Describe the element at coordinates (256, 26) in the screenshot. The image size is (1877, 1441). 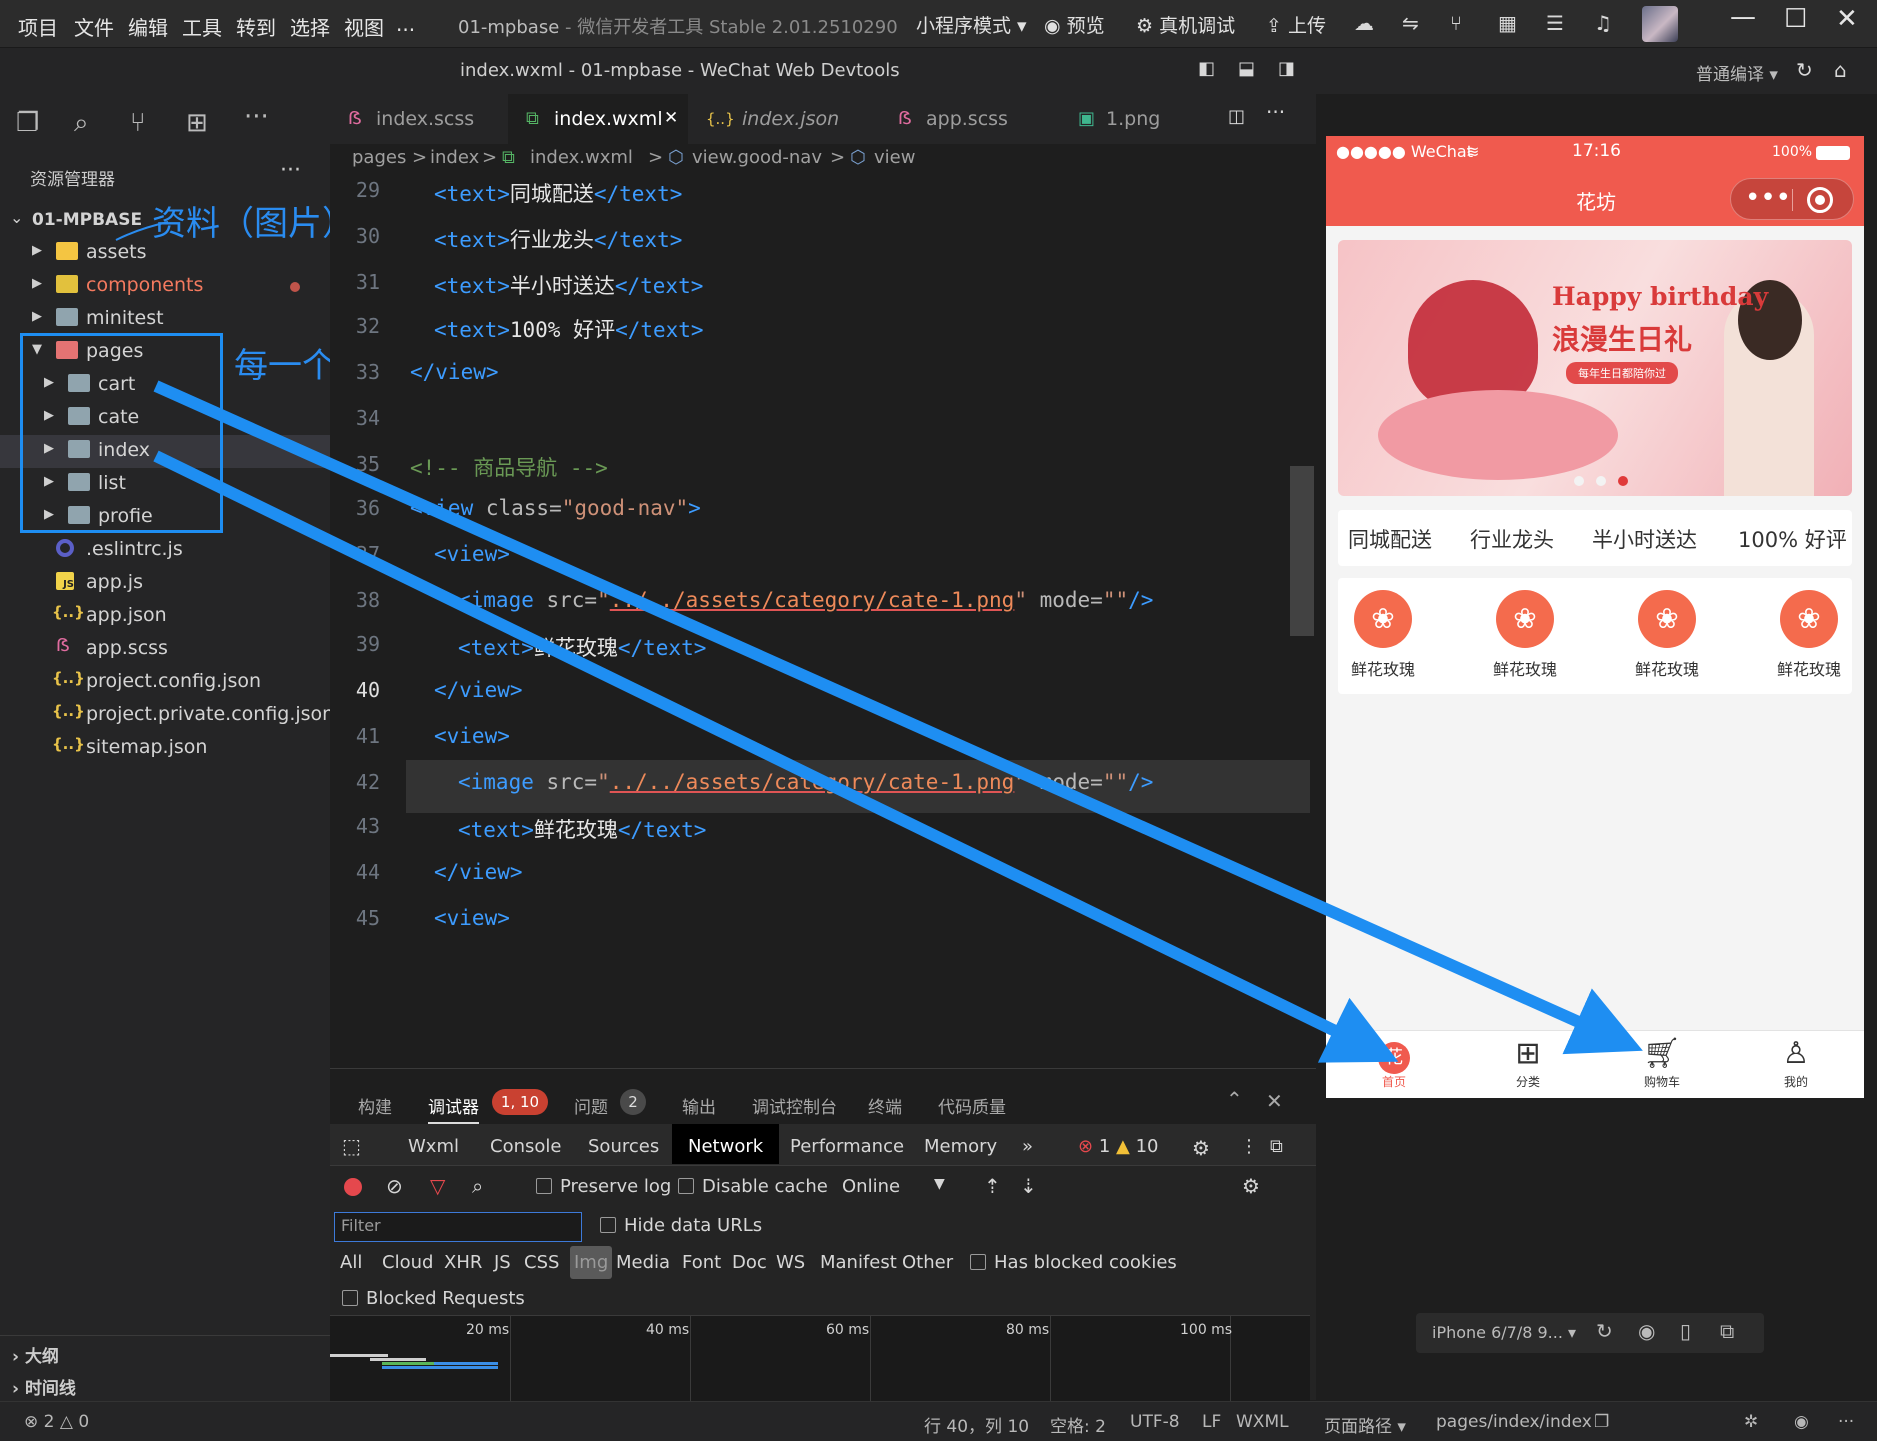
I see `menu-goto: 转到` at that location.